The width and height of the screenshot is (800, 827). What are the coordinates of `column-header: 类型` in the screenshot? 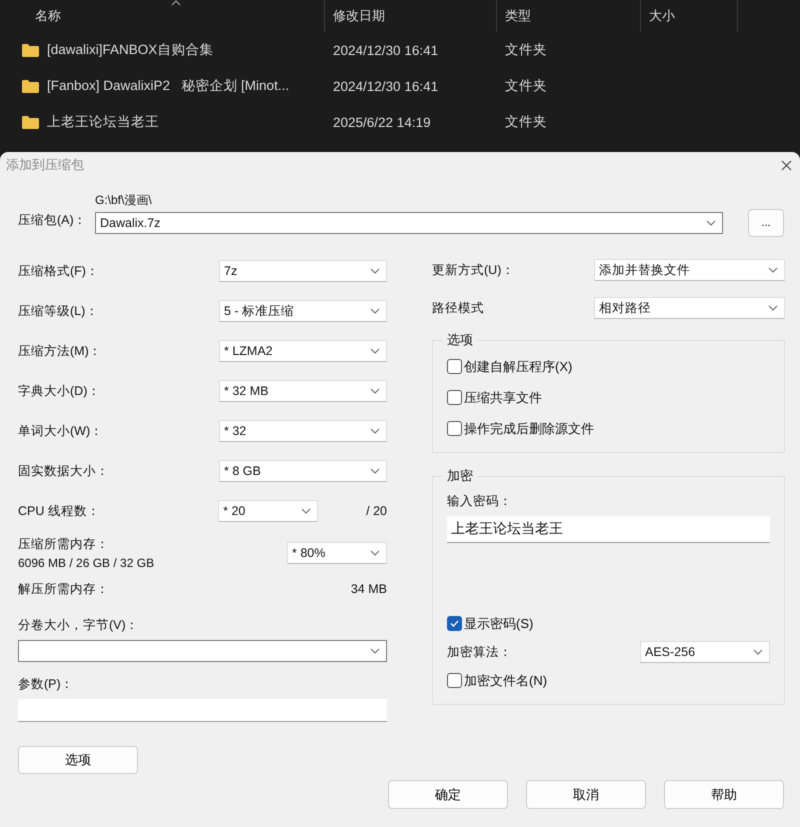 It's located at (569, 16).